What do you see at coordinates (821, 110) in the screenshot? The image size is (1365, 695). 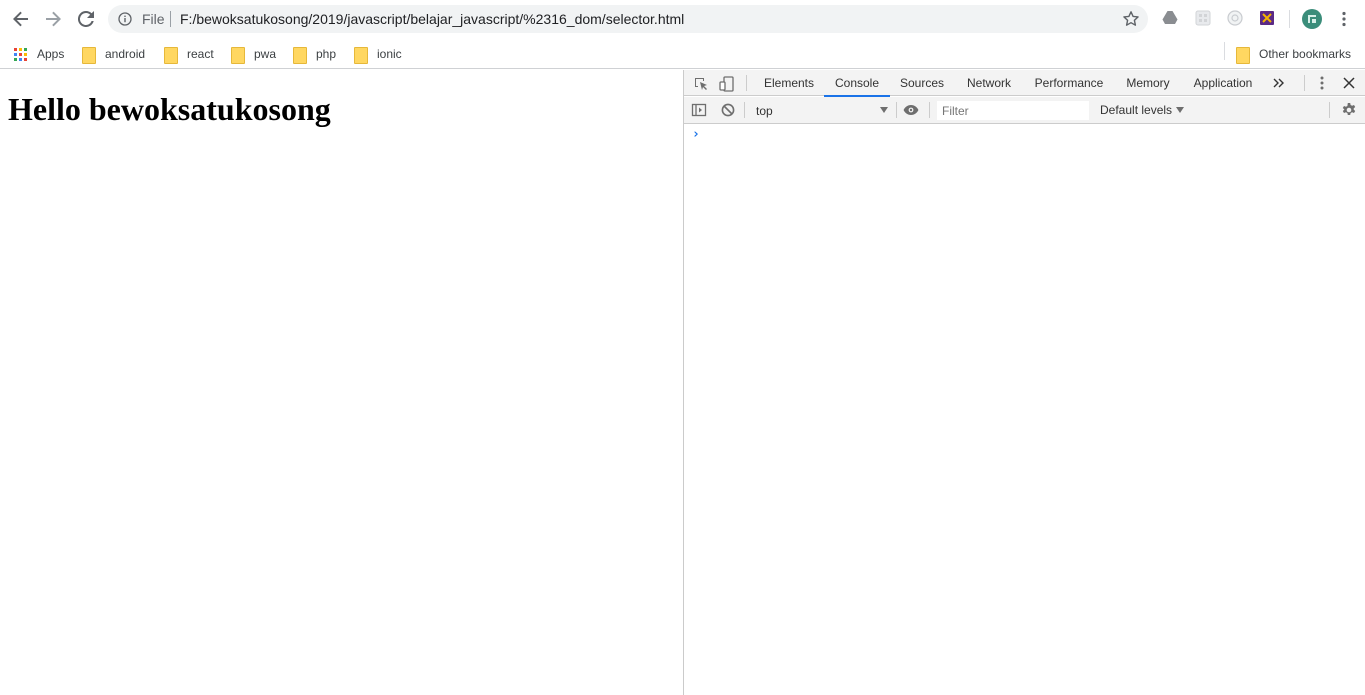 I see `context-selector: top` at bounding box center [821, 110].